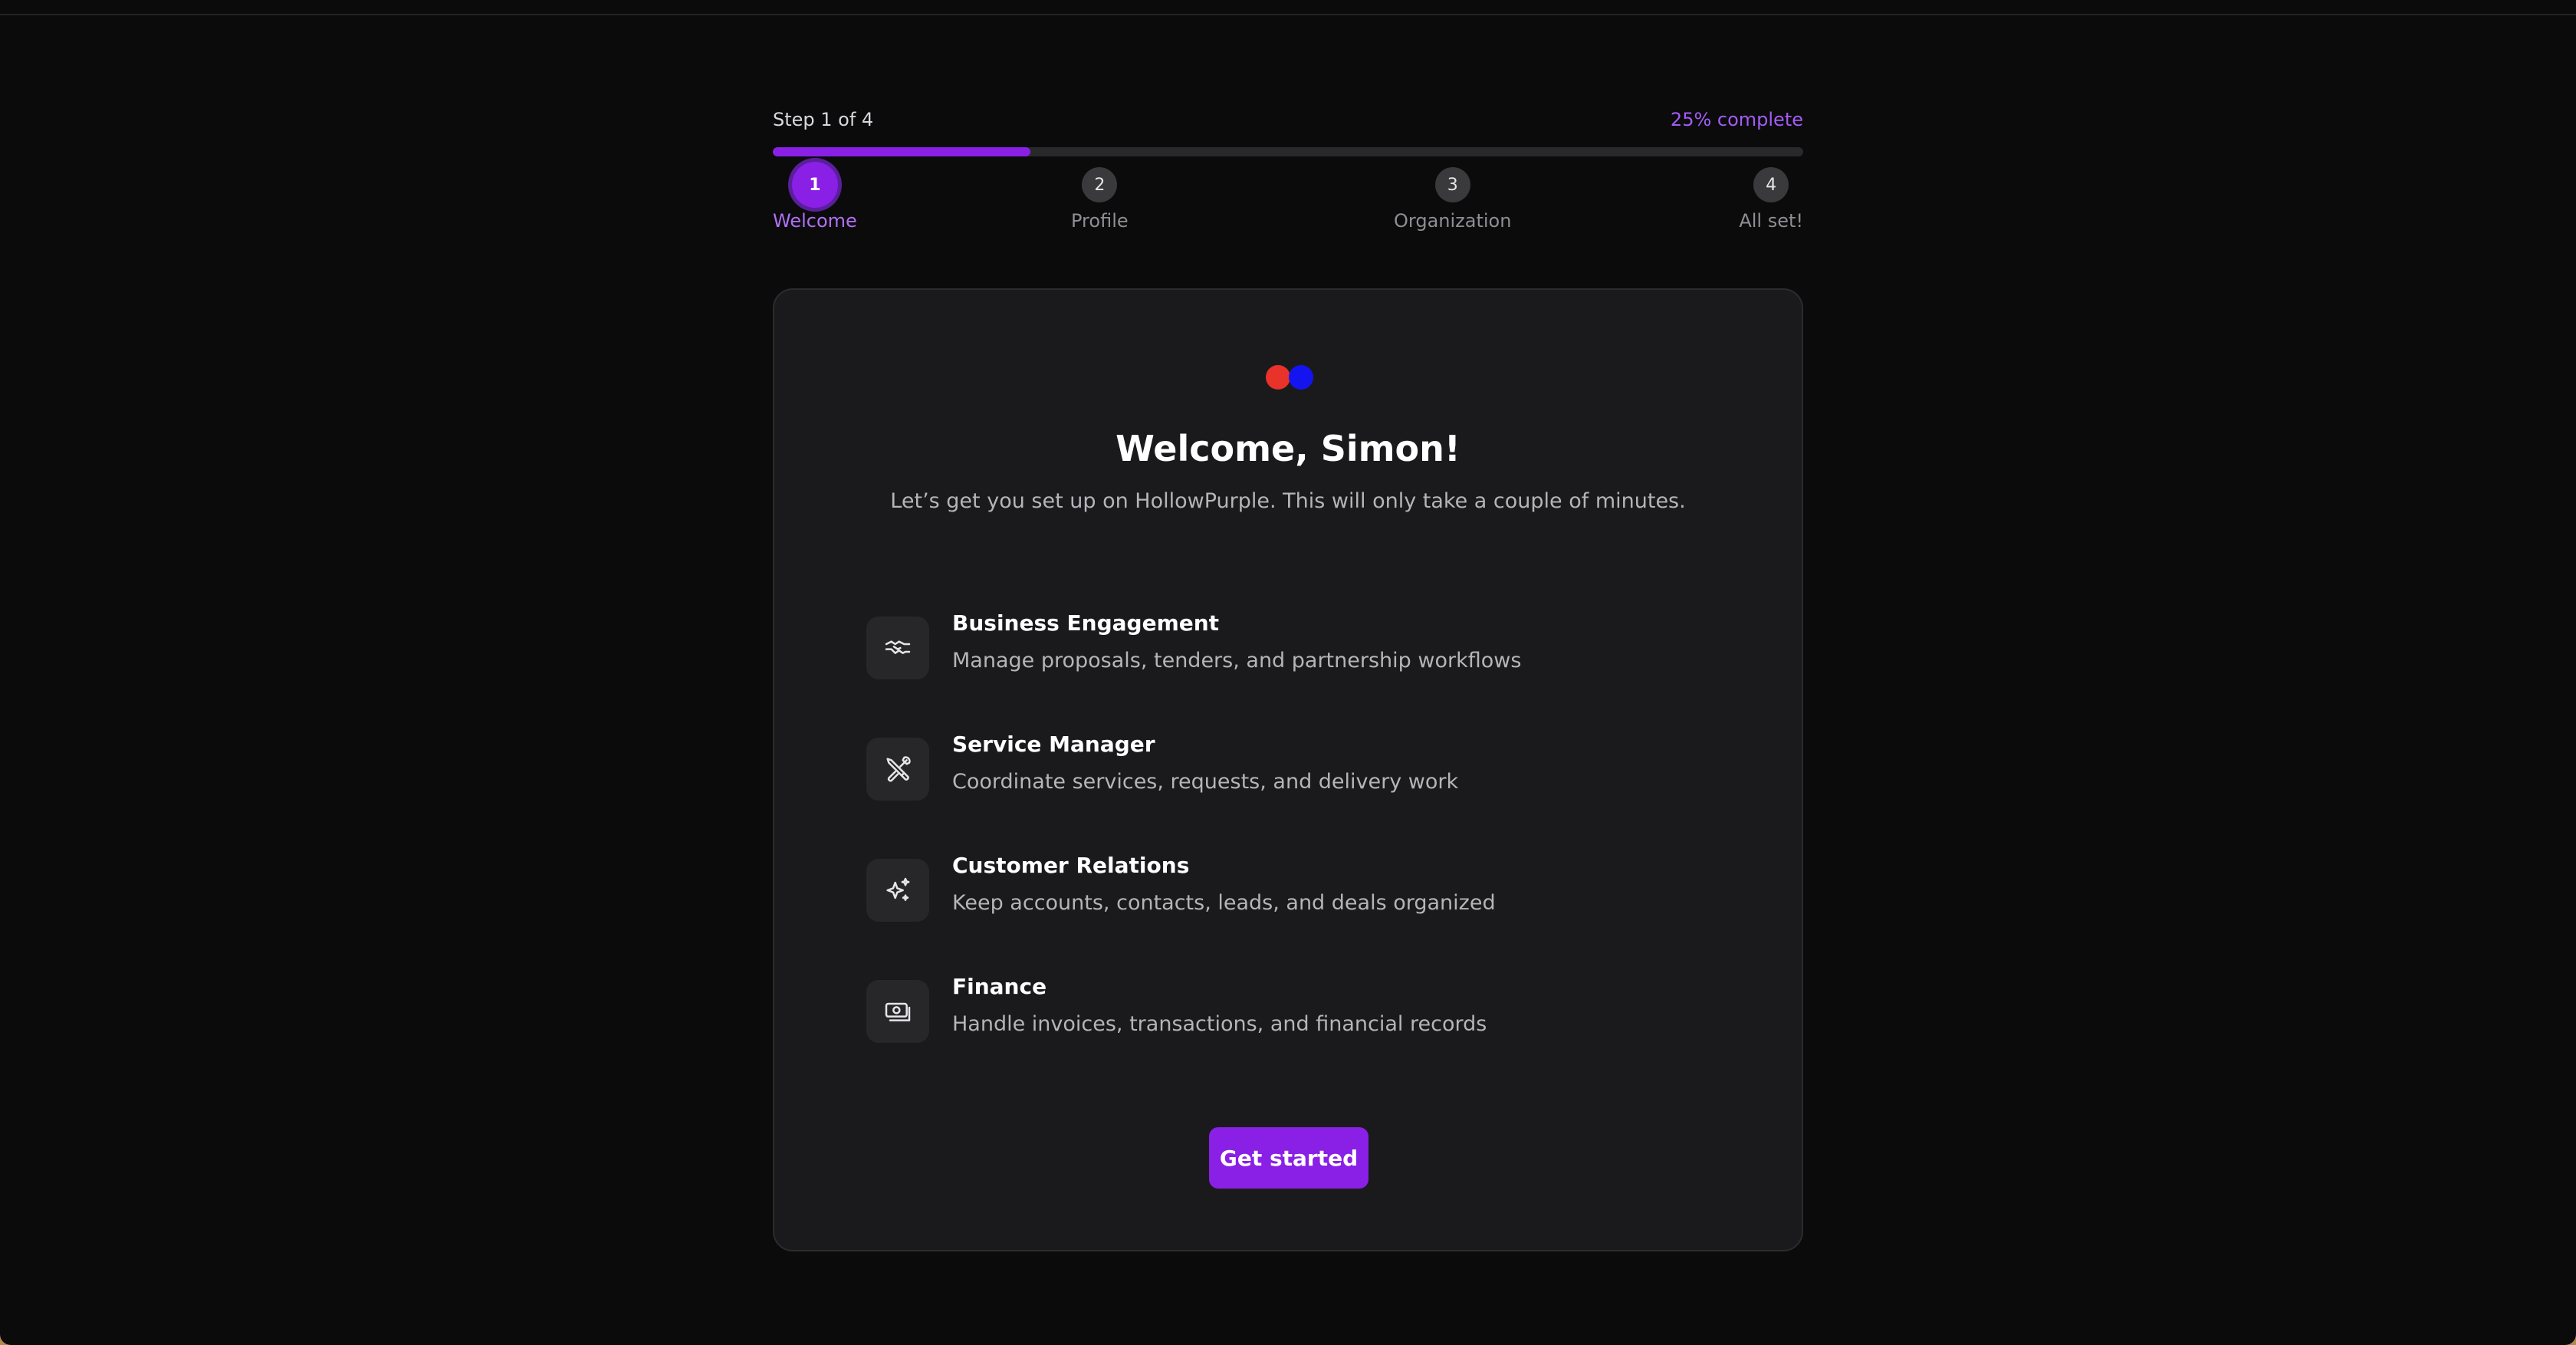 The width and height of the screenshot is (2576, 1345). What do you see at coordinates (898, 1012) in the screenshot?
I see `cash-icon` at bounding box center [898, 1012].